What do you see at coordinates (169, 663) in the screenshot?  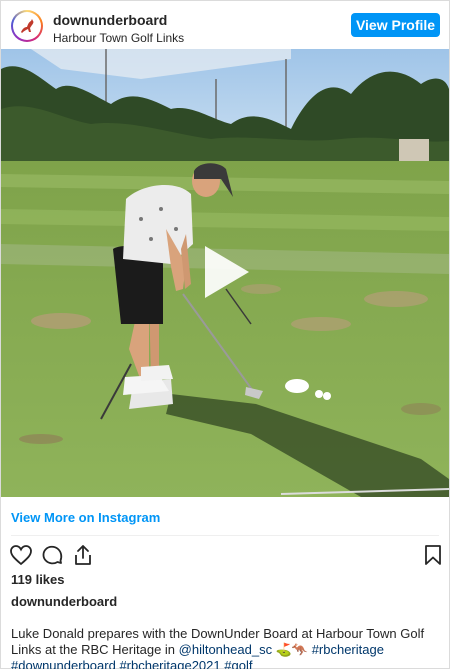 I see `hashtag-link: #rbcheritage2021` at bounding box center [169, 663].